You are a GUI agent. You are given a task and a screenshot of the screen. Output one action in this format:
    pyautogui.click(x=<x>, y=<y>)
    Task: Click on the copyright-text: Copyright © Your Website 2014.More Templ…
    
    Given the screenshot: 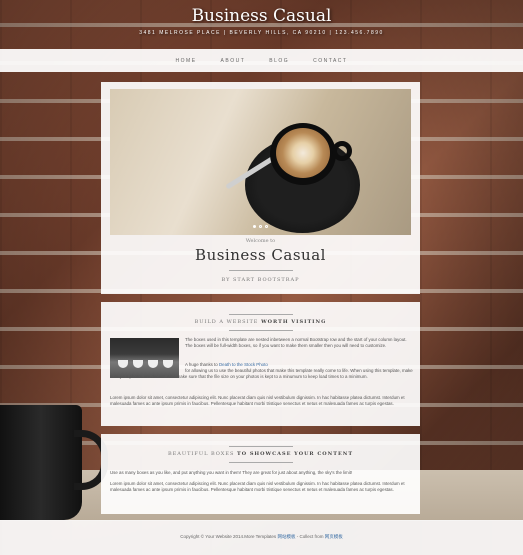 What is the action you would take?
    pyautogui.click(x=261, y=537)
    